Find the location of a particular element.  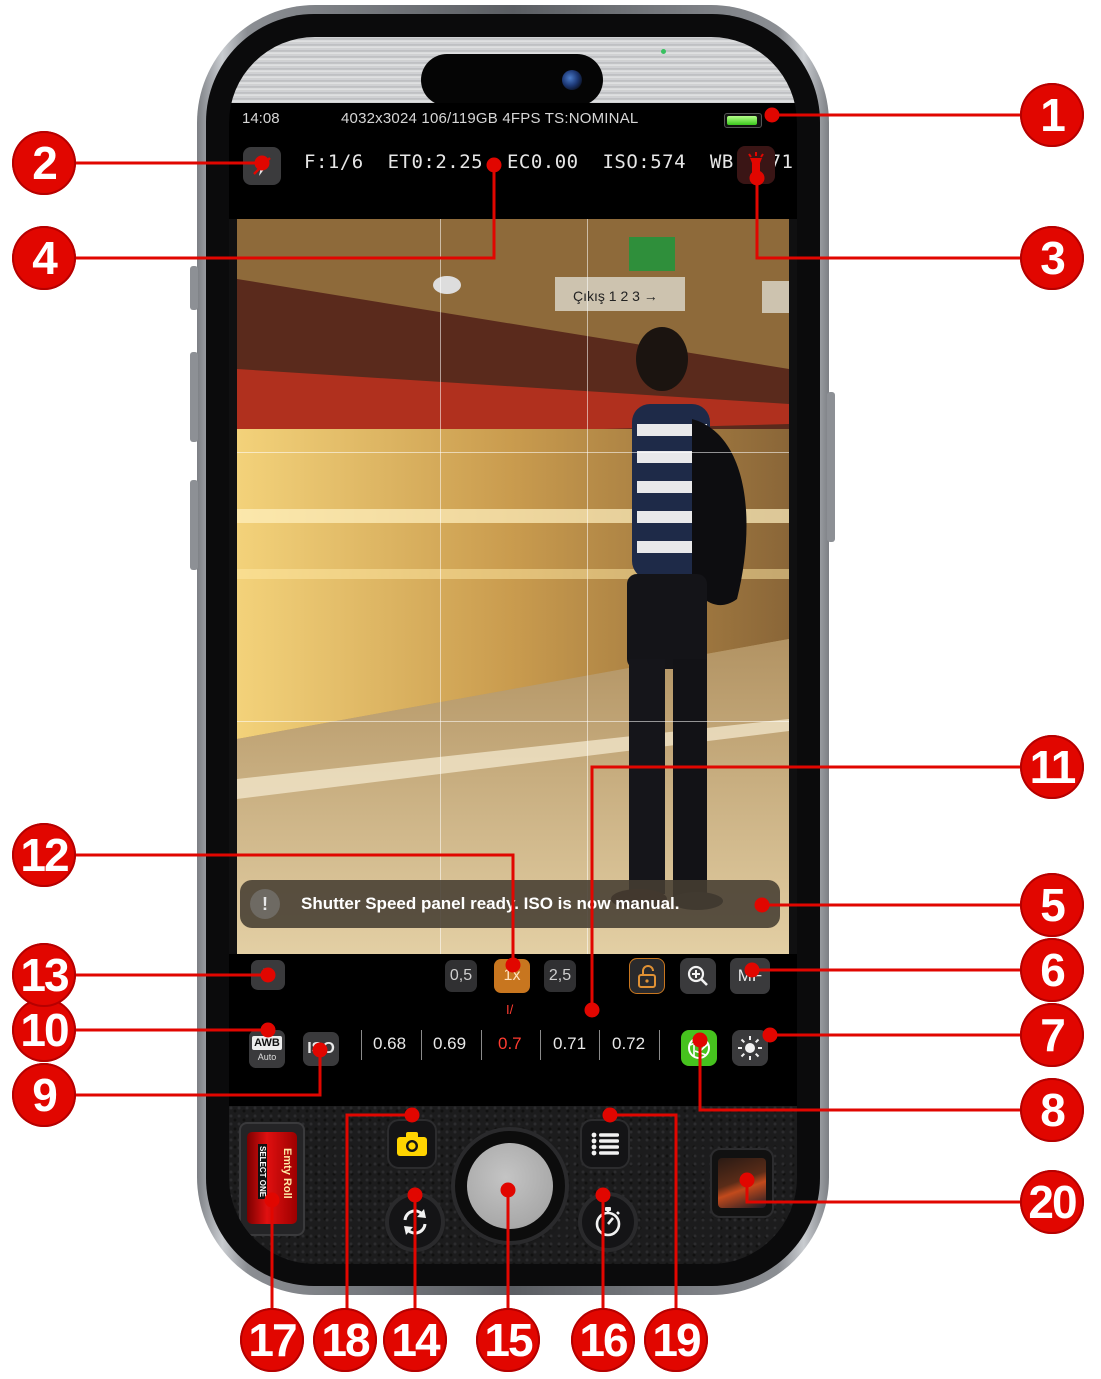

callout-18: 18 is located at coordinates (345, 1340).